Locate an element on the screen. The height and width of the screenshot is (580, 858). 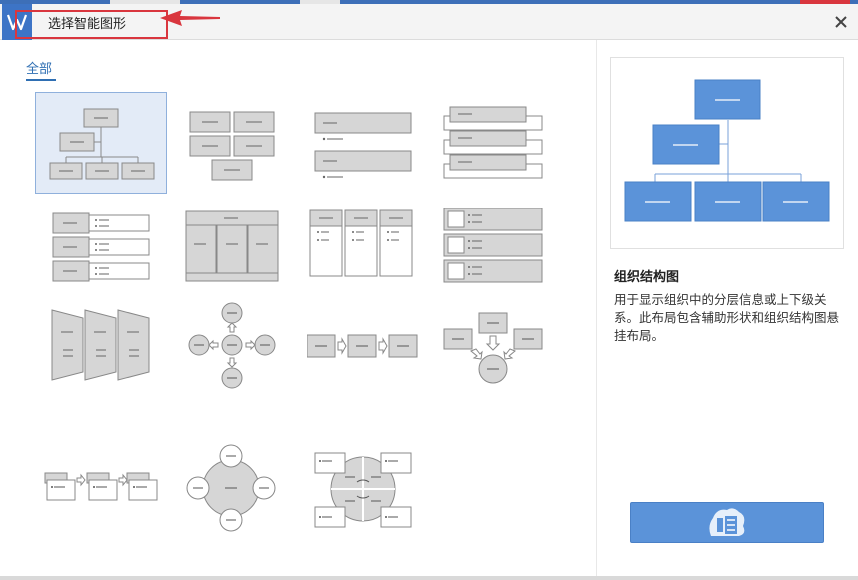
template-preview is located at coordinates (727, 153).